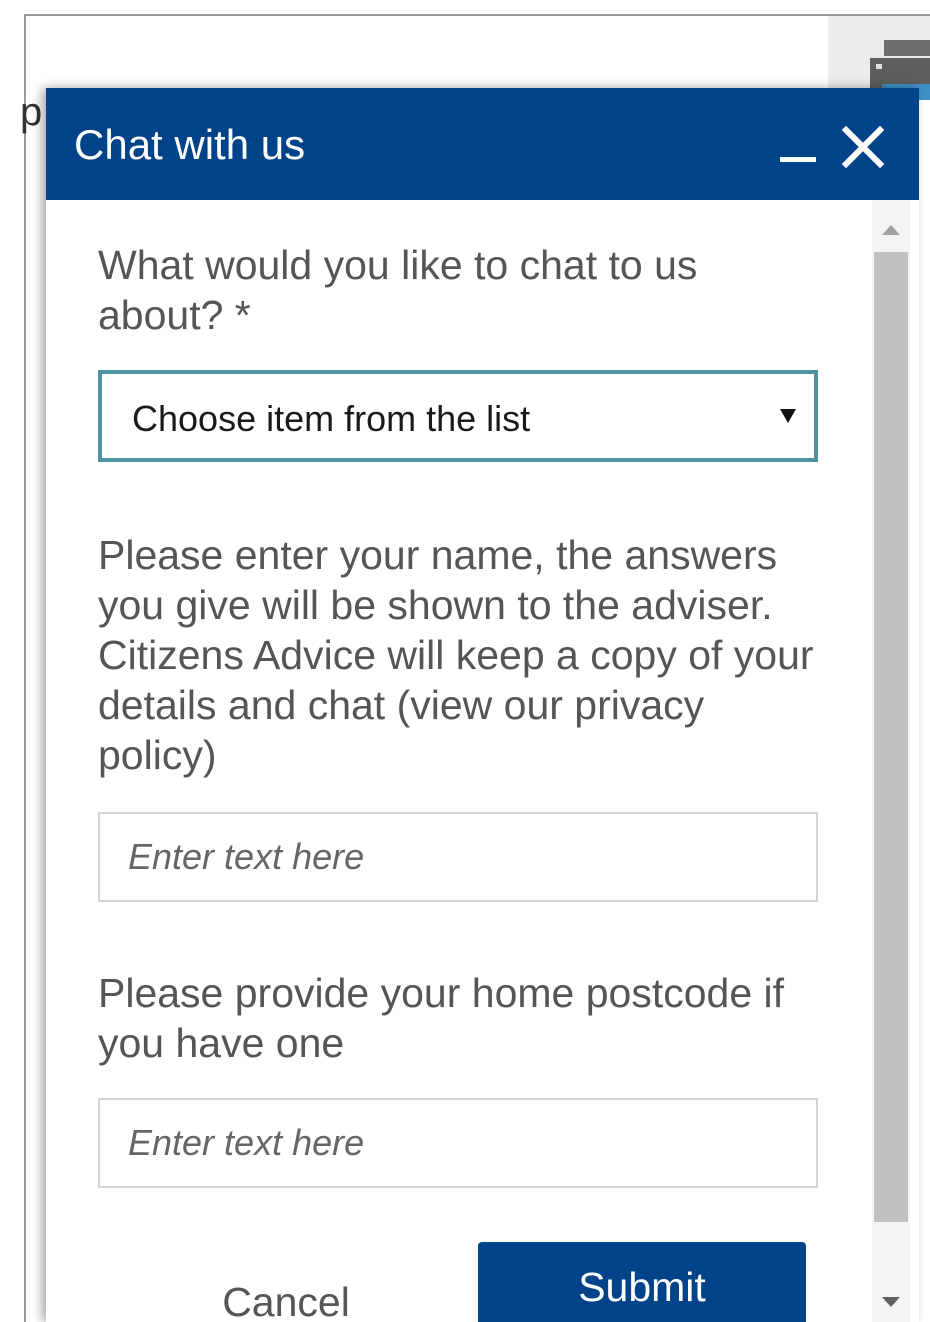  What do you see at coordinates (190, 144) in the screenshot?
I see `chat-title: Chat with us` at bounding box center [190, 144].